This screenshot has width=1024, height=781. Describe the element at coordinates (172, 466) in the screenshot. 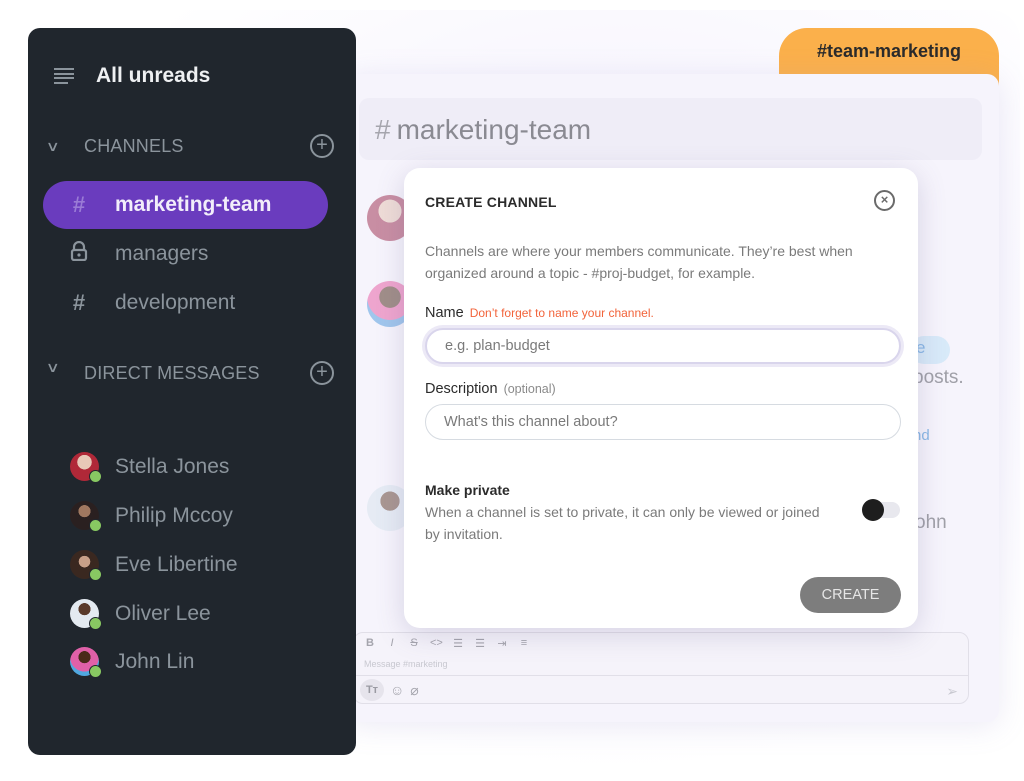

I see `dm-name: Stella Jones` at that location.